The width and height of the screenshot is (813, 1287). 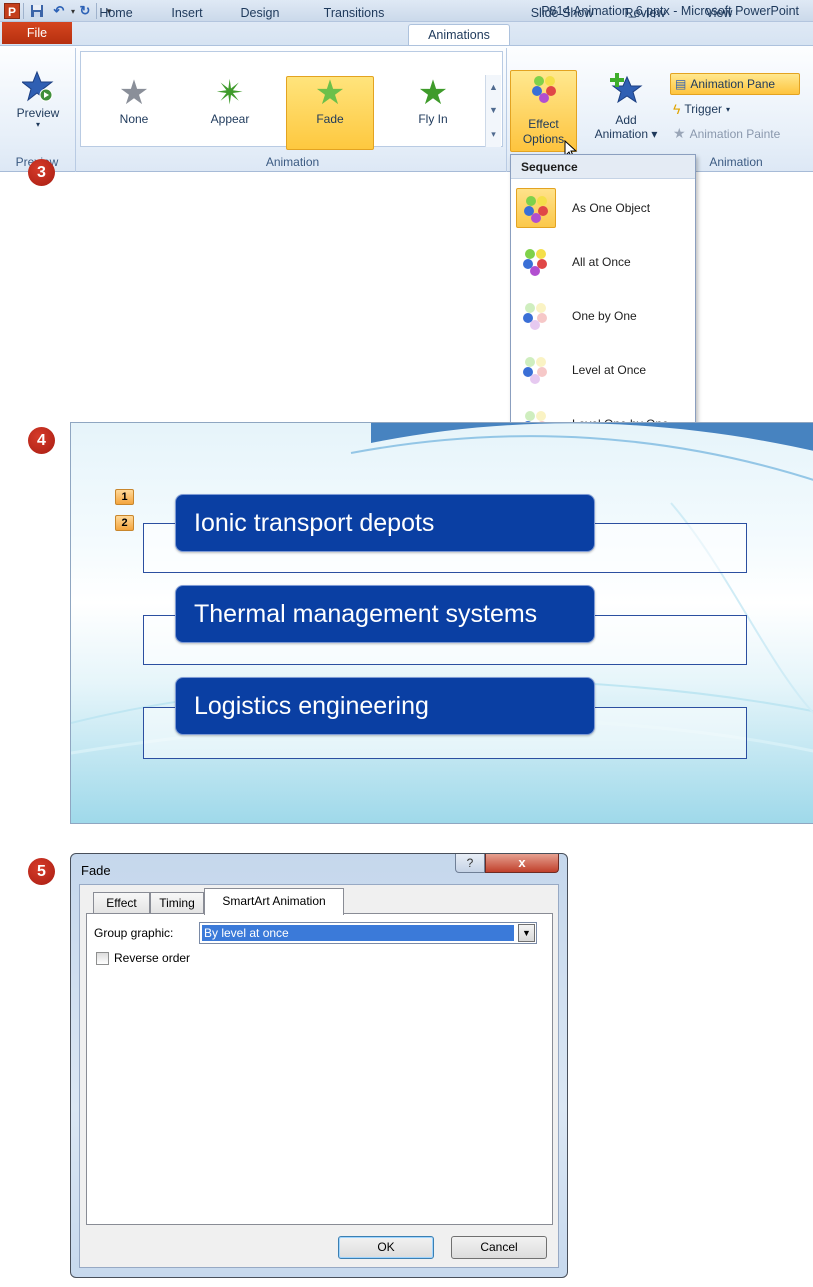 I want to click on gallery-item-fly-in: ★ Fly In, so click(x=433, y=110).